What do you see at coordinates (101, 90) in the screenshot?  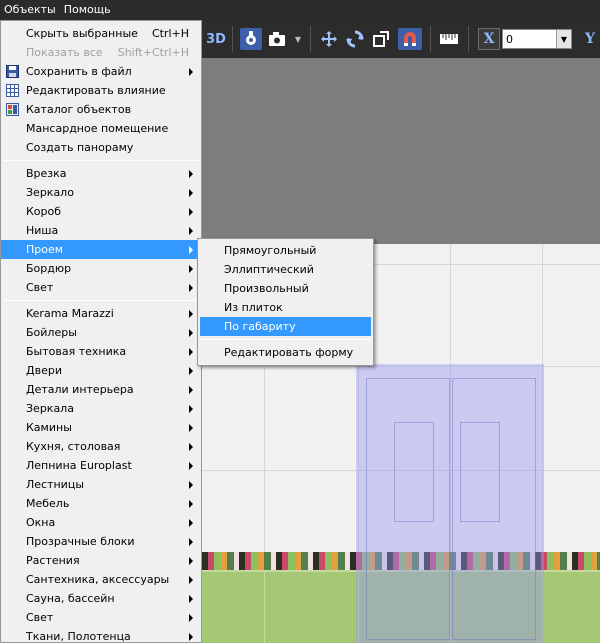 I see `menu-item-edit-influence: Редактировать влияние` at bounding box center [101, 90].